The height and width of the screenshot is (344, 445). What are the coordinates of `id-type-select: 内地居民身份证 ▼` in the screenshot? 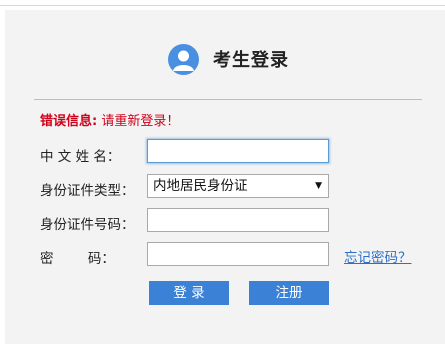 It's located at (238, 186).